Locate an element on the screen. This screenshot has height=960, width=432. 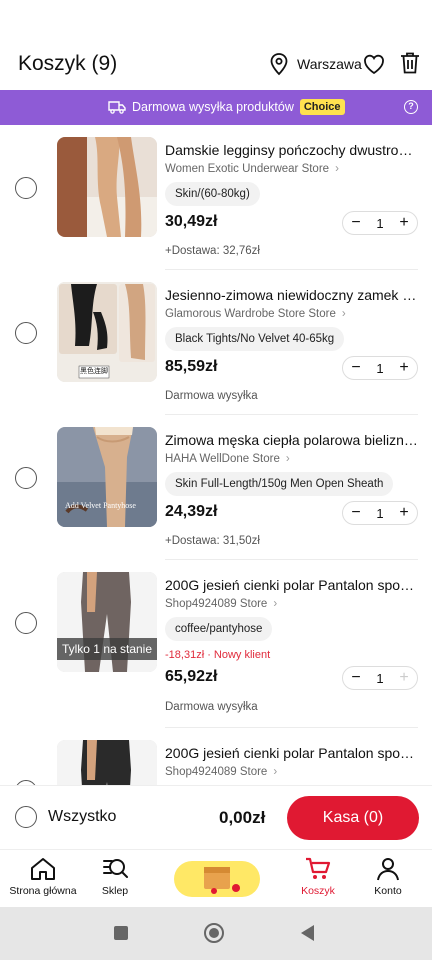
home-button-icon is located at coordinates (214, 933).